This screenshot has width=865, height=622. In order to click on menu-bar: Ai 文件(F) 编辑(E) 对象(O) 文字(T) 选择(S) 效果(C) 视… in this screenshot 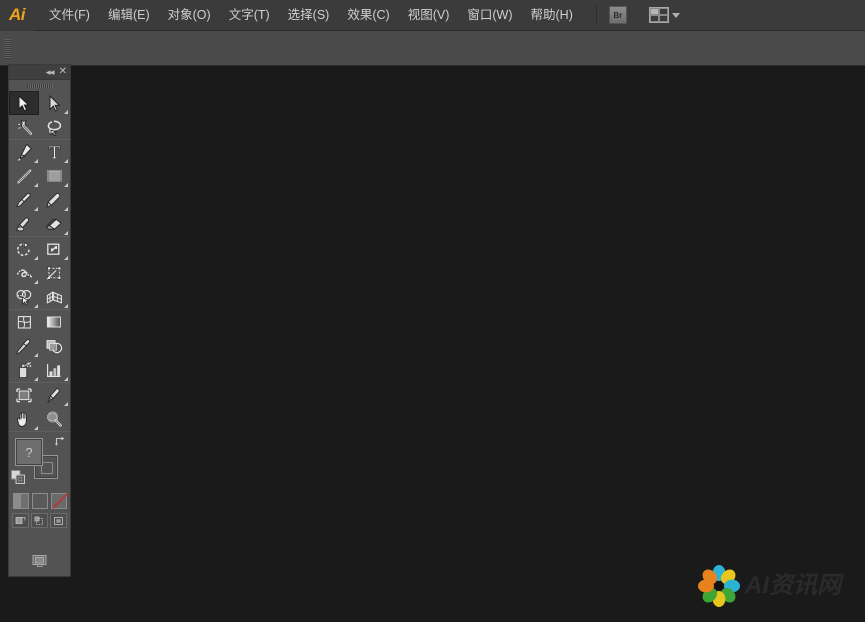, I will do `click(432, 15)`.